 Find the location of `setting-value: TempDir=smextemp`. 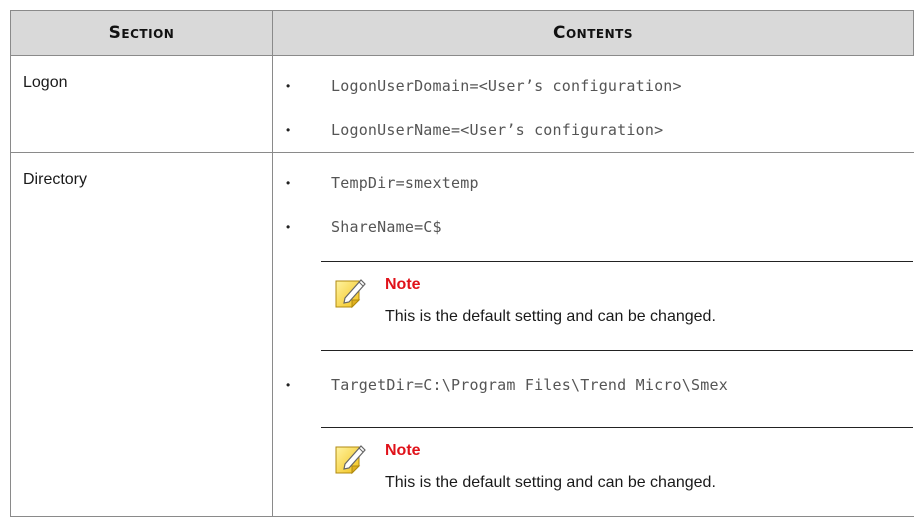

setting-value: TempDir=smextemp is located at coordinates (405, 183).